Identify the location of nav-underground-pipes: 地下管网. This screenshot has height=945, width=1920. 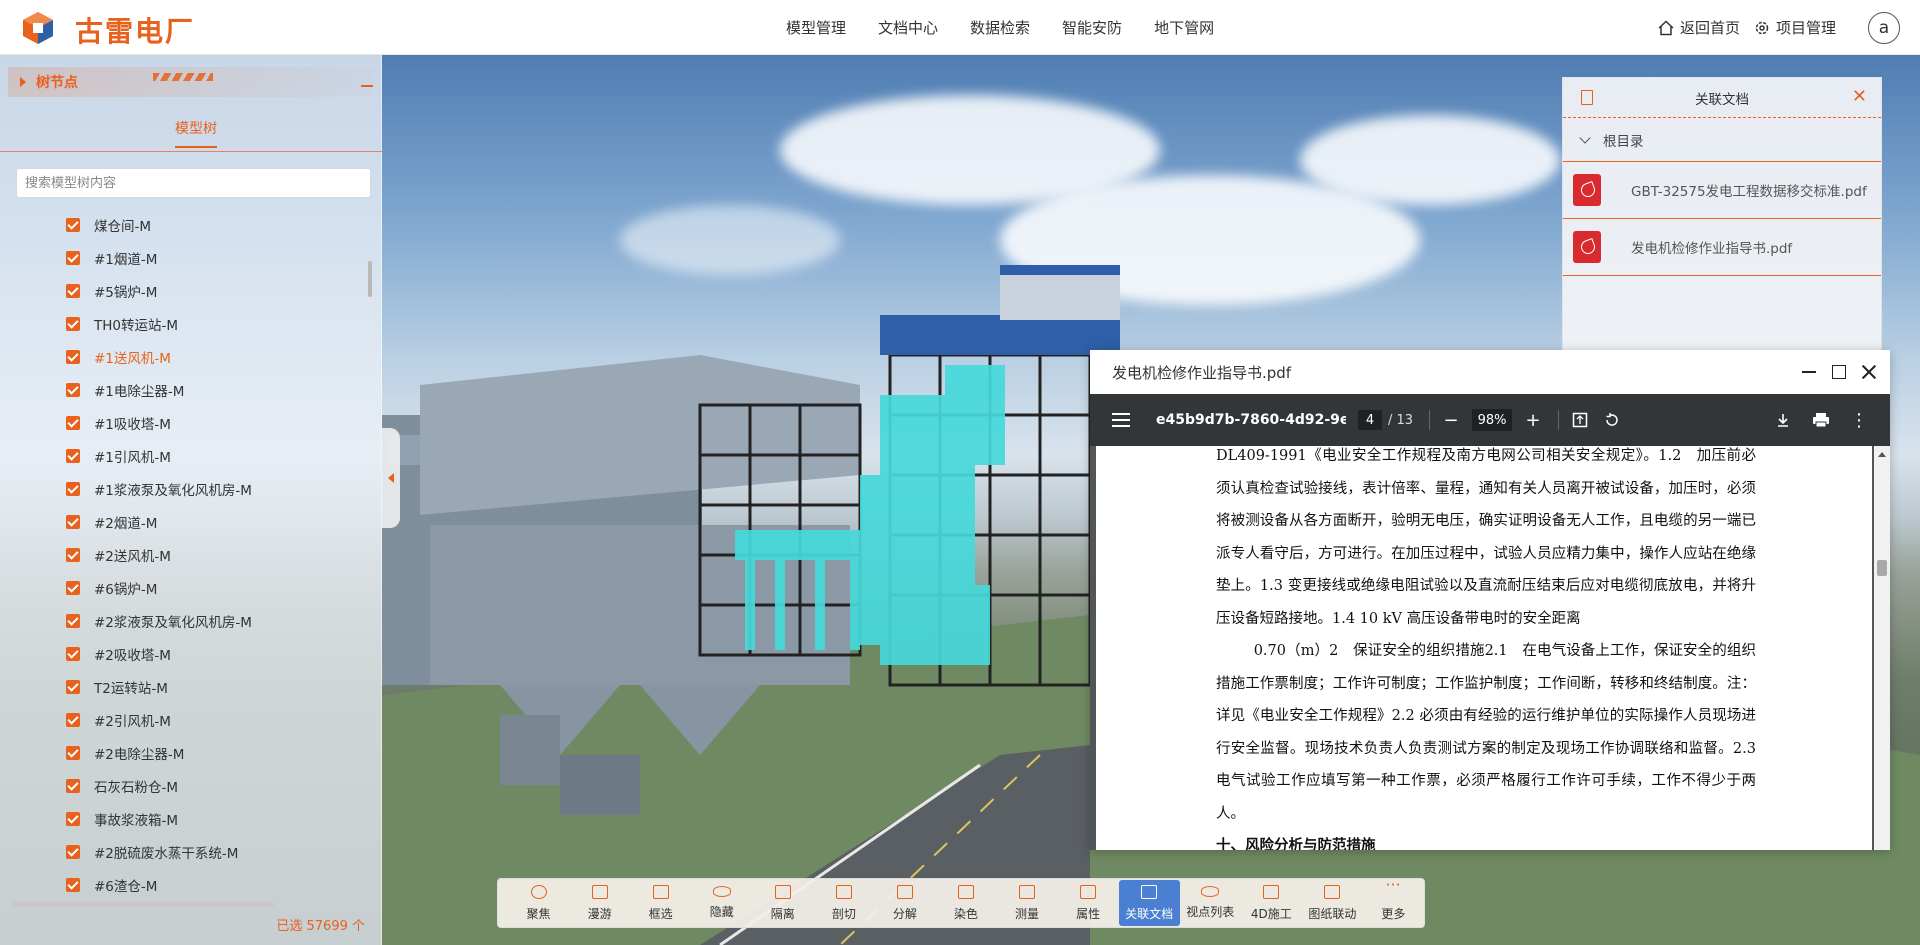
(1184, 27).